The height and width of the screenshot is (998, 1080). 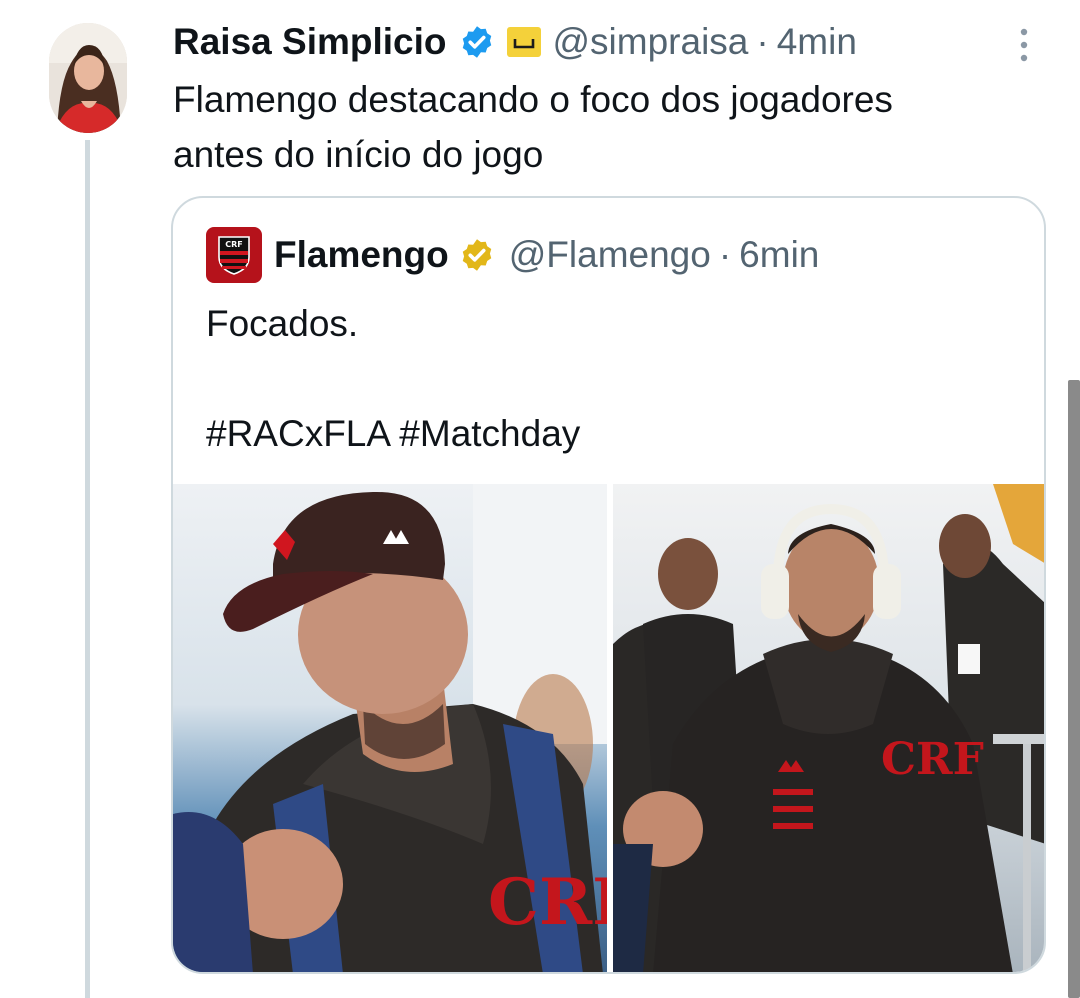 I want to click on quoted-text-line-1: Focados., so click(x=282, y=323).